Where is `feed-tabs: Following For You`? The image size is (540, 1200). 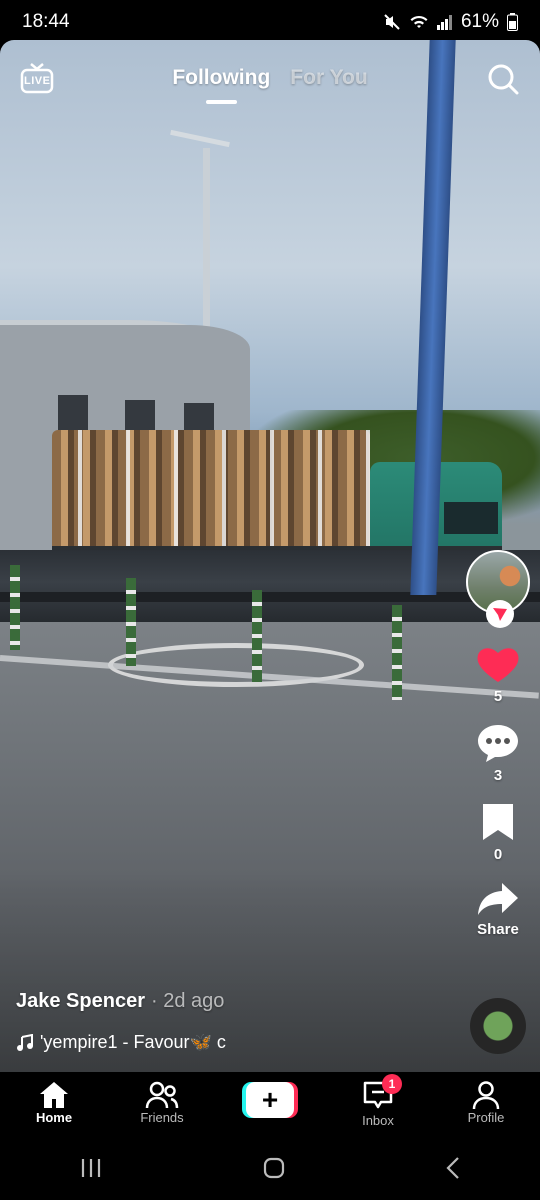 feed-tabs: Following For You is located at coordinates (270, 78).